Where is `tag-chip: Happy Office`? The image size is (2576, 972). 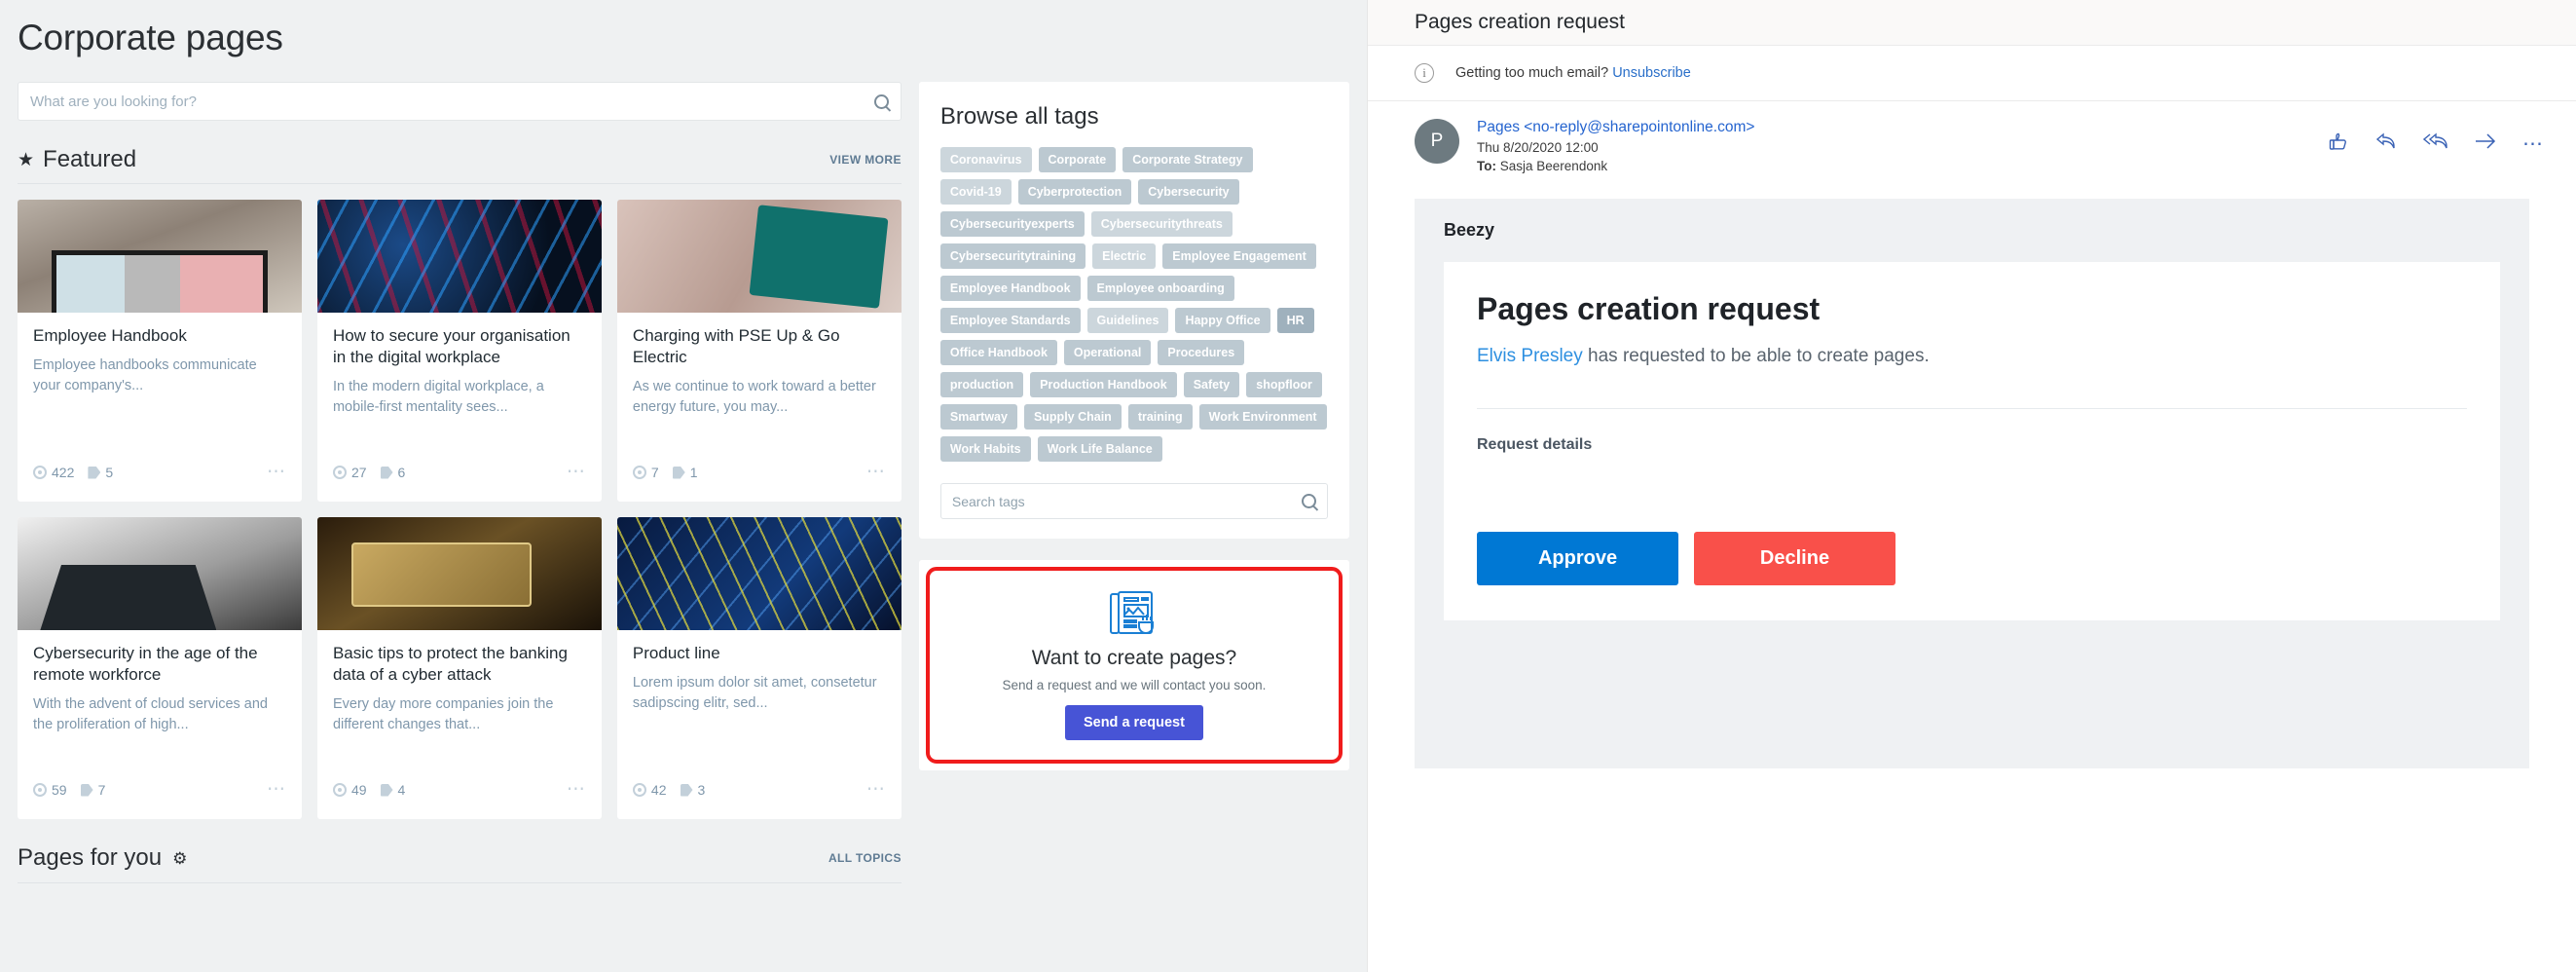 tag-chip: Happy Office is located at coordinates (1222, 320).